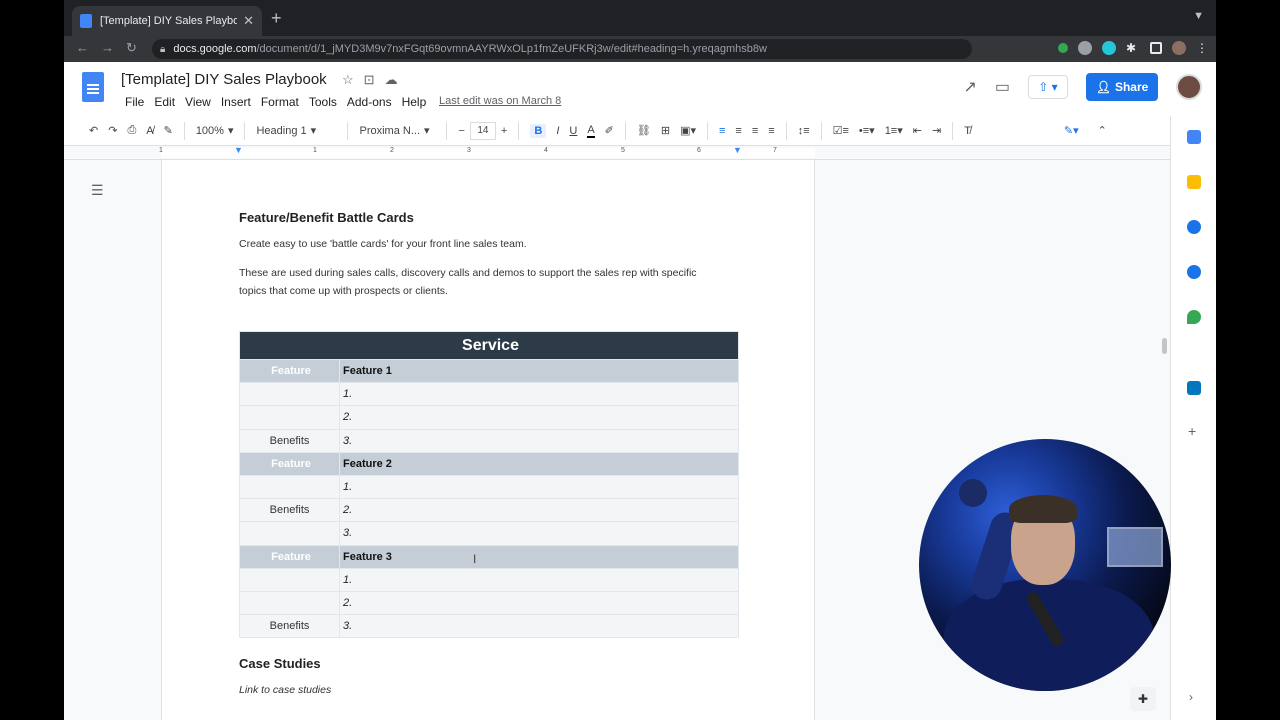  Describe the element at coordinates (755, 131) in the screenshot. I see `align-right-icon: ≡` at that location.